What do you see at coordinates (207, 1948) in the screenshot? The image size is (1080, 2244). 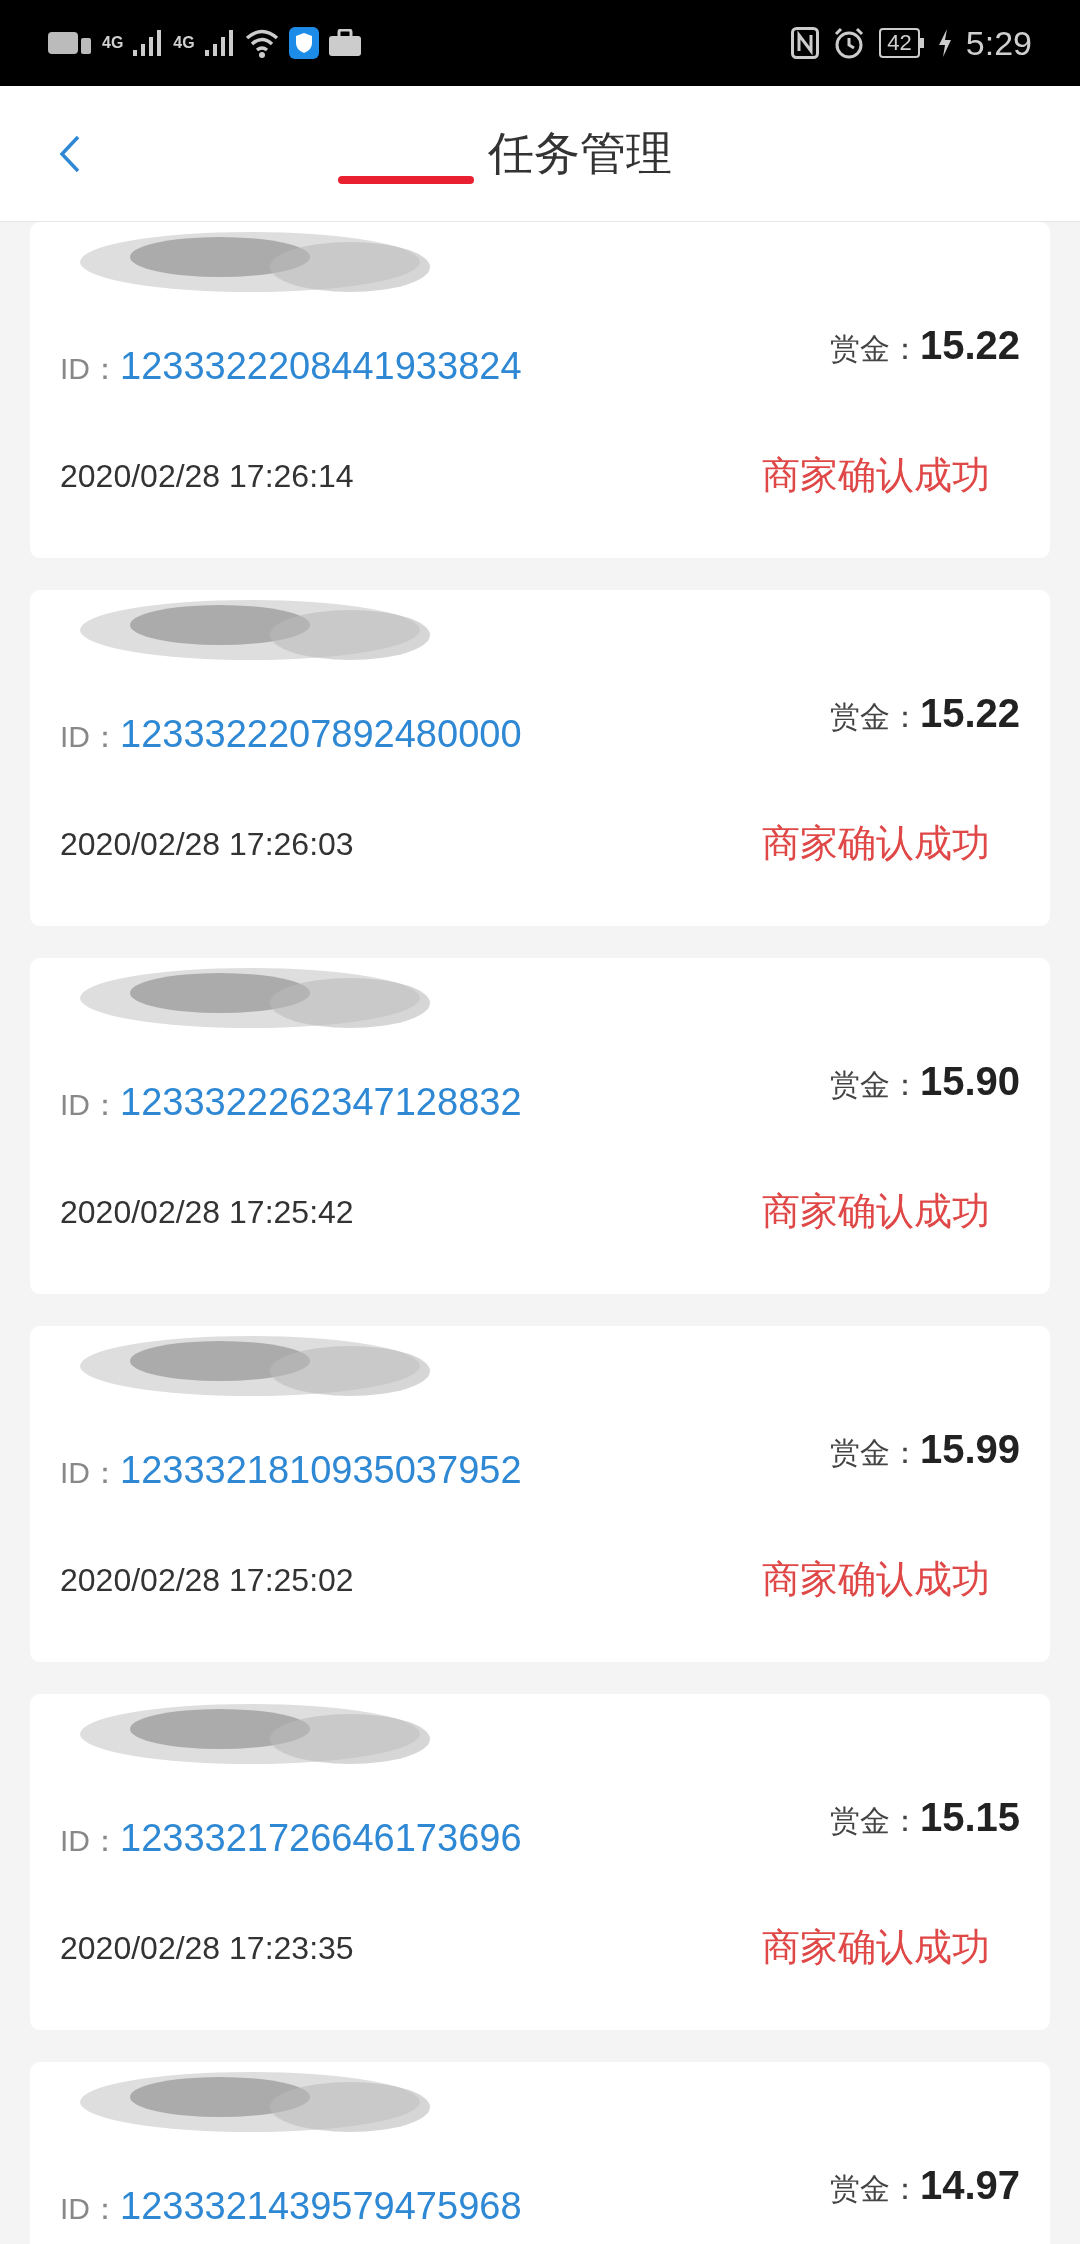 I see `task-time: 2020/02/28 17:23:35` at bounding box center [207, 1948].